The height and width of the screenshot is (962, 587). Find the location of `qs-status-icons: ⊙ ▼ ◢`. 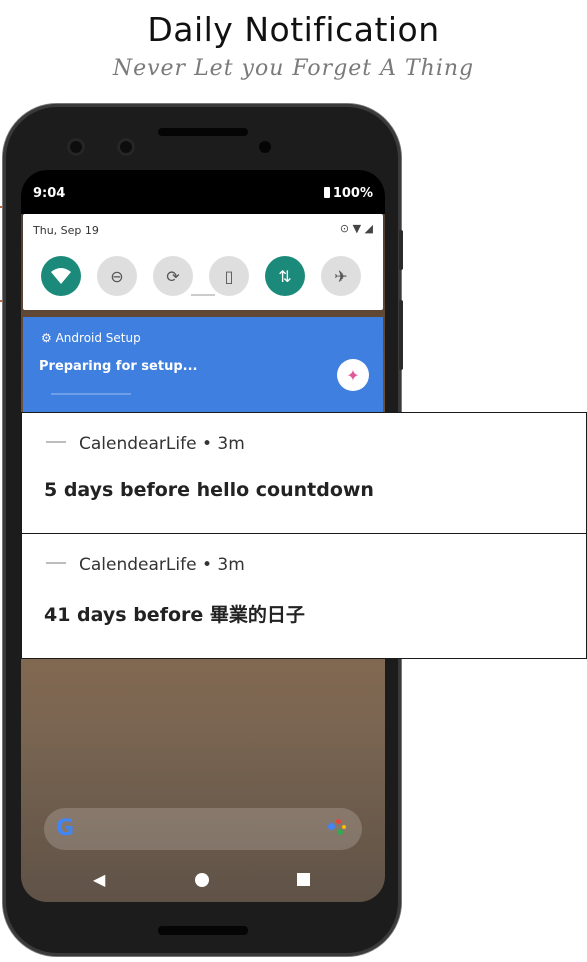

qs-status-icons: ⊙ ▼ ◢ is located at coordinates (356, 228).